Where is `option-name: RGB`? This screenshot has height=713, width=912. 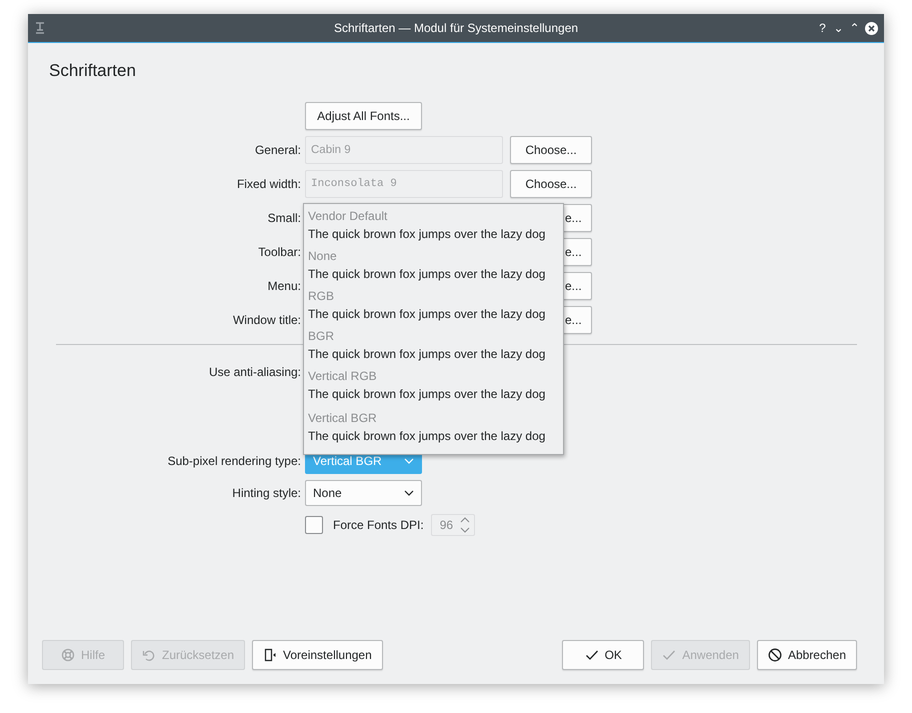
option-name: RGB is located at coordinates (322, 296).